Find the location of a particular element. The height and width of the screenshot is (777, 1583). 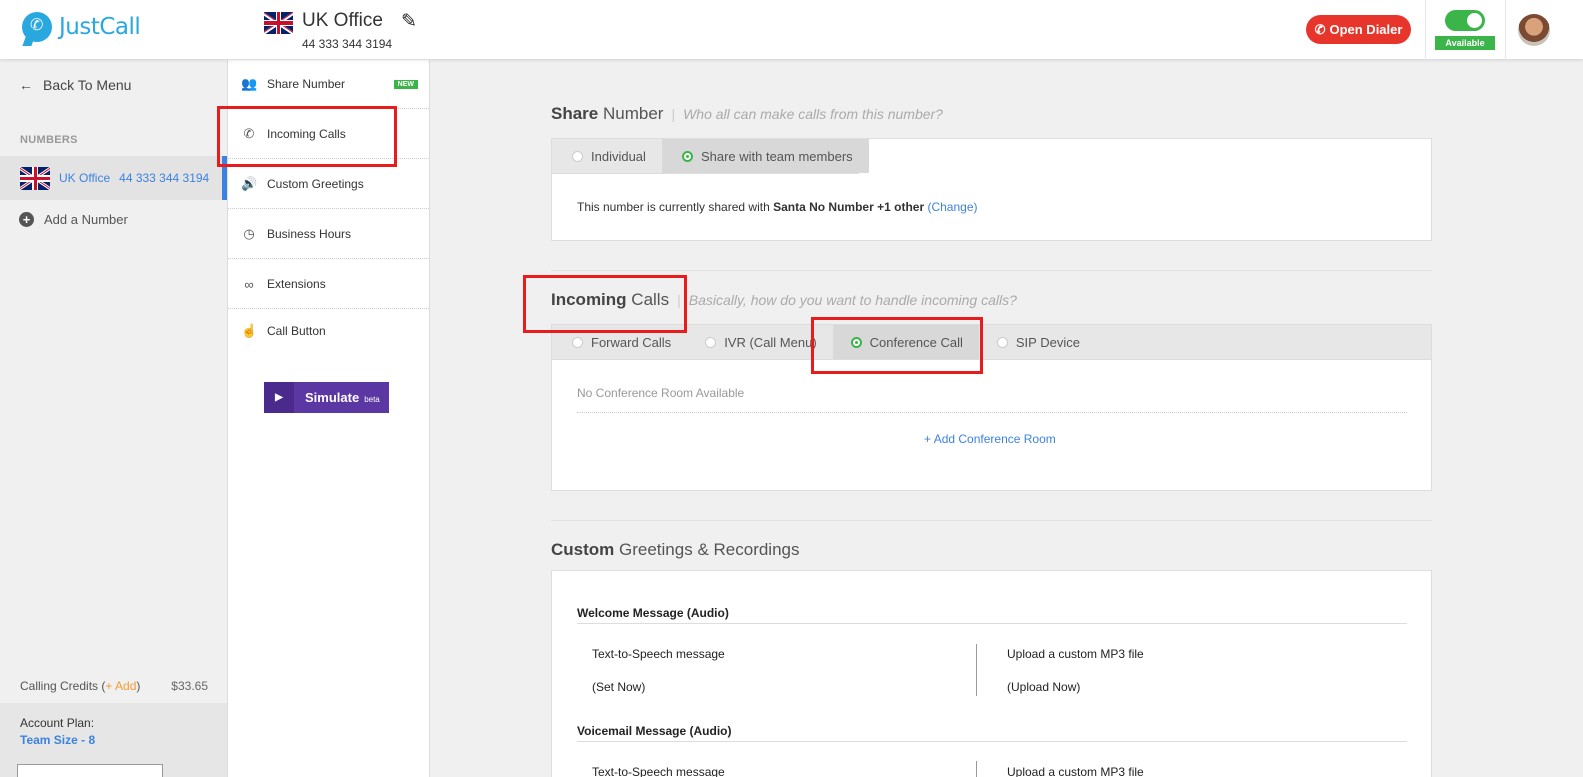

link-icon: ∞ is located at coordinates (249, 284).